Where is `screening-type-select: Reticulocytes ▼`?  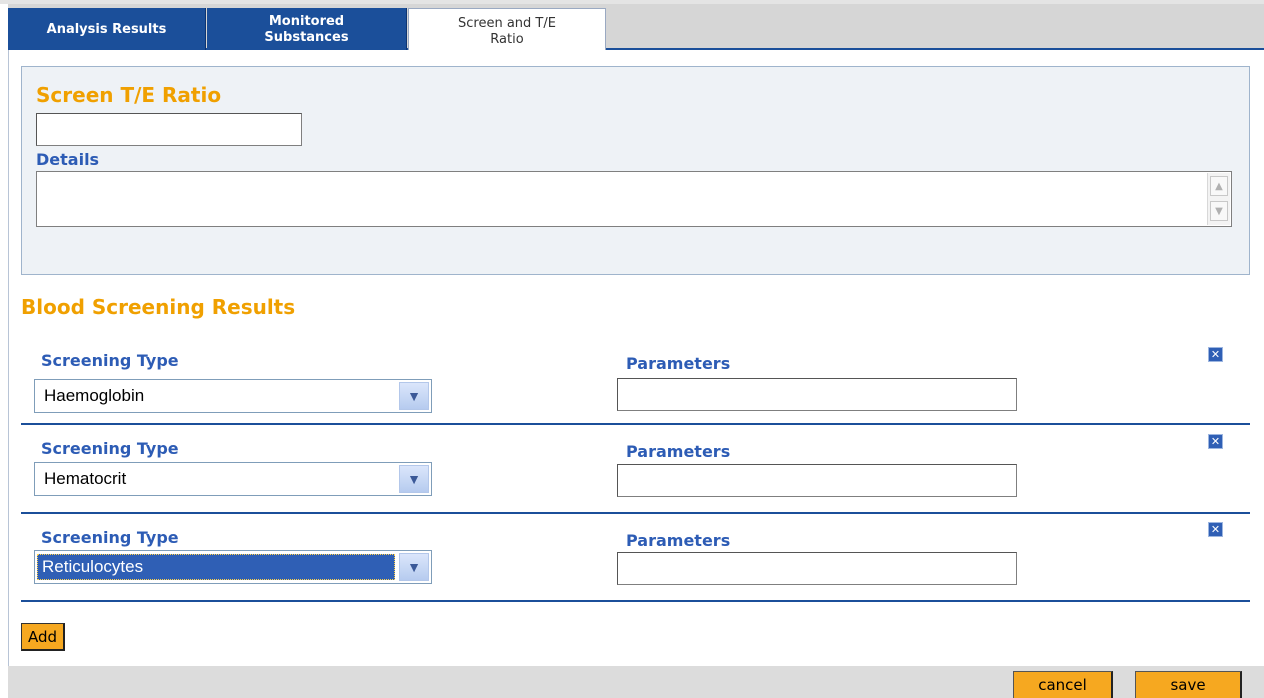
screening-type-select: Reticulocytes ▼ is located at coordinates (233, 567).